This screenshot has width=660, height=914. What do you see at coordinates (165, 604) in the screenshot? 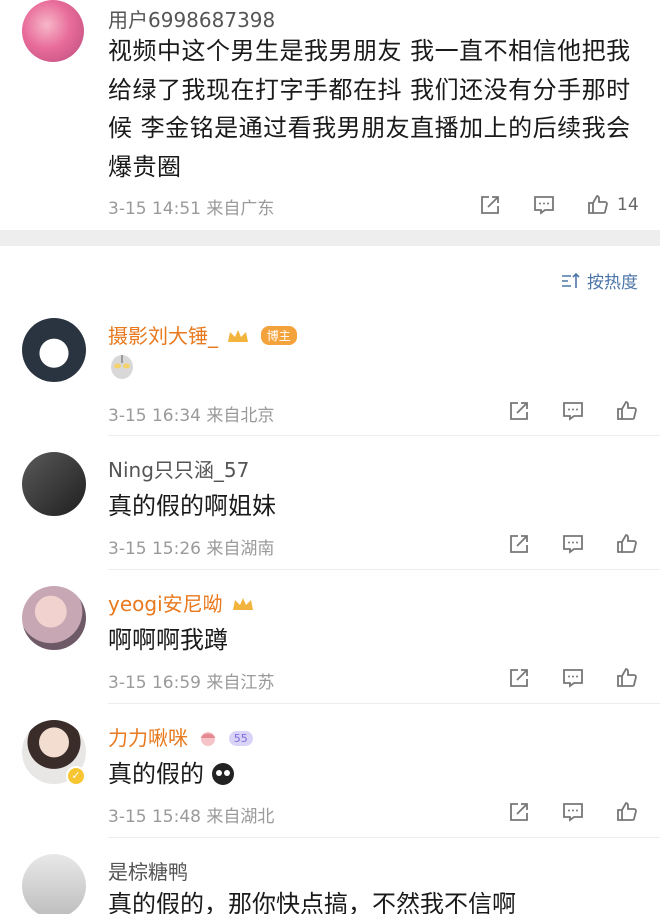
I see `comment-username-text: yeogi安尼呦` at bounding box center [165, 604].